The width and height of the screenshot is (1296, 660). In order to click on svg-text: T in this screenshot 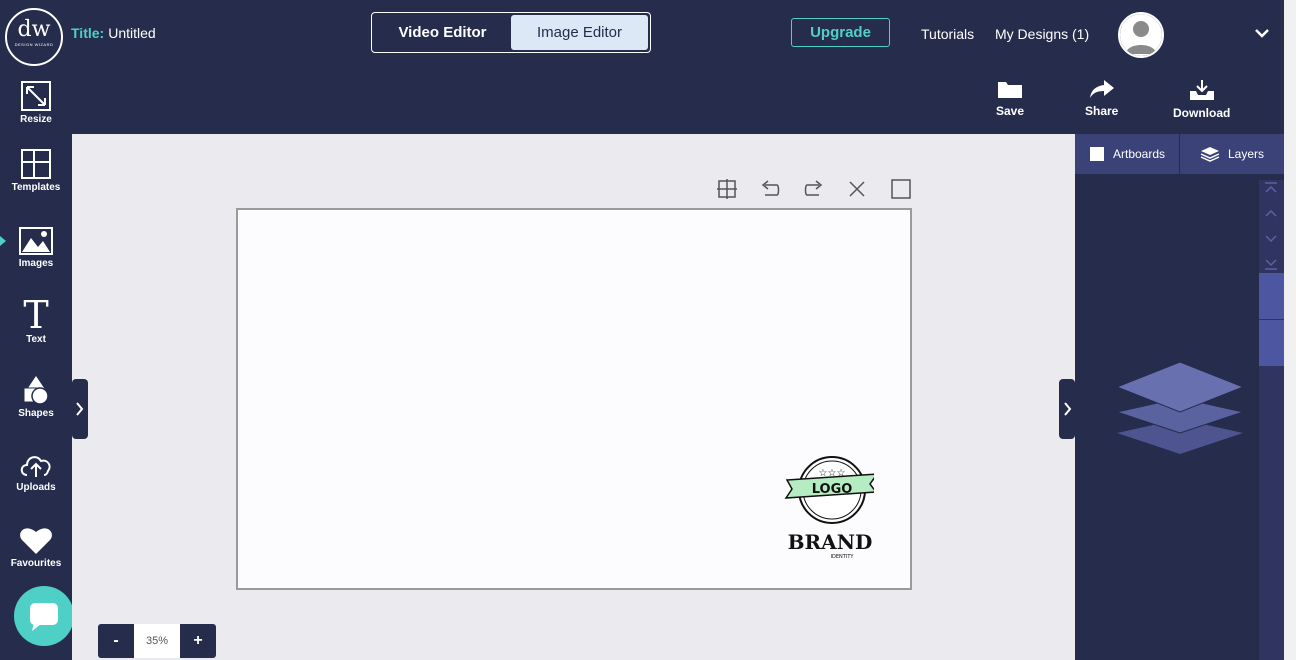, I will do `click(35, 314)`.